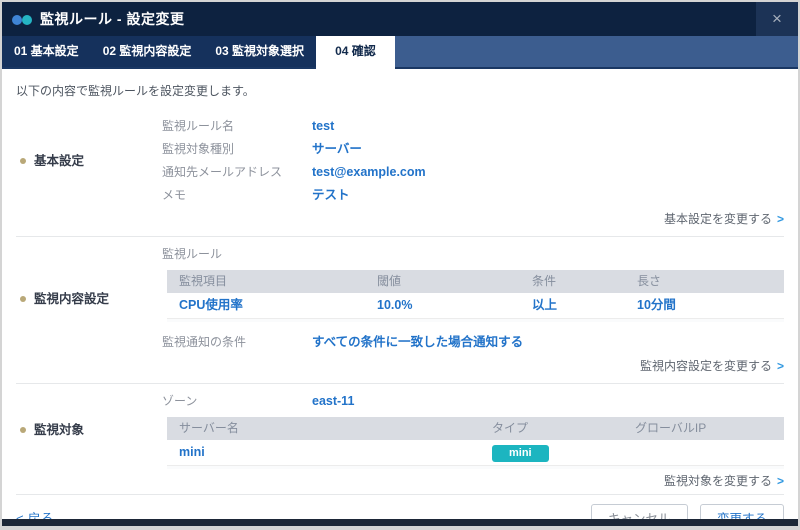  I want to click on col-duration: 長さ, so click(649, 281).